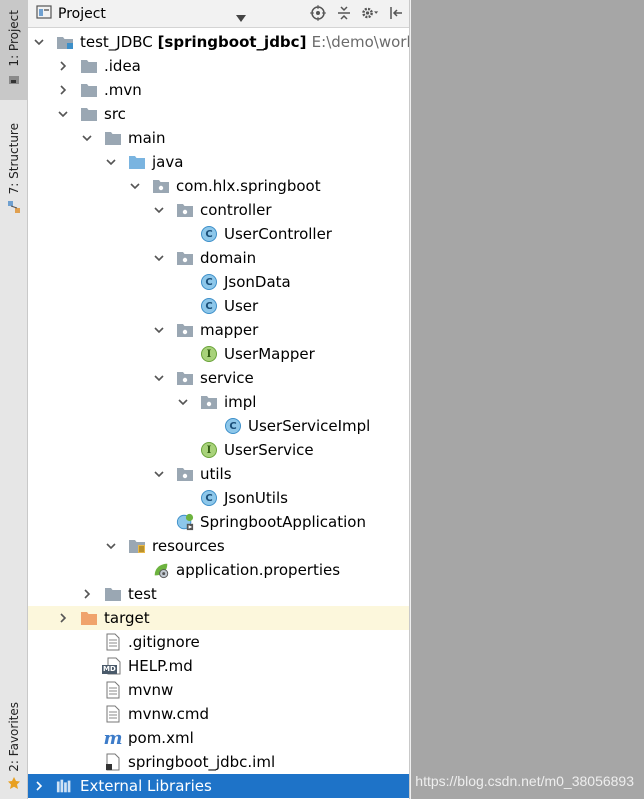 The height and width of the screenshot is (799, 644). What do you see at coordinates (370, 13) in the screenshot?
I see `gear-icon` at bounding box center [370, 13].